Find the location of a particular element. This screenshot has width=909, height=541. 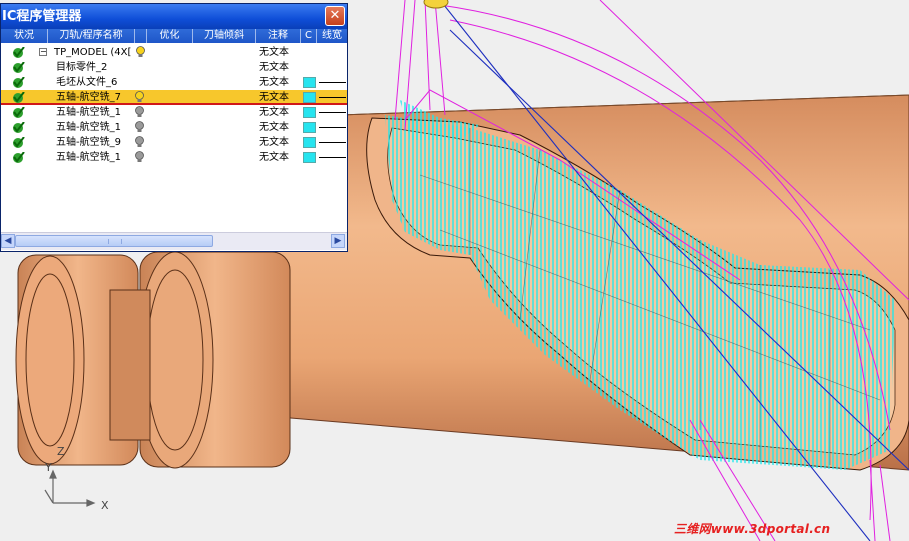

column-header-line-width: 线宽 is located at coordinates (332, 36).